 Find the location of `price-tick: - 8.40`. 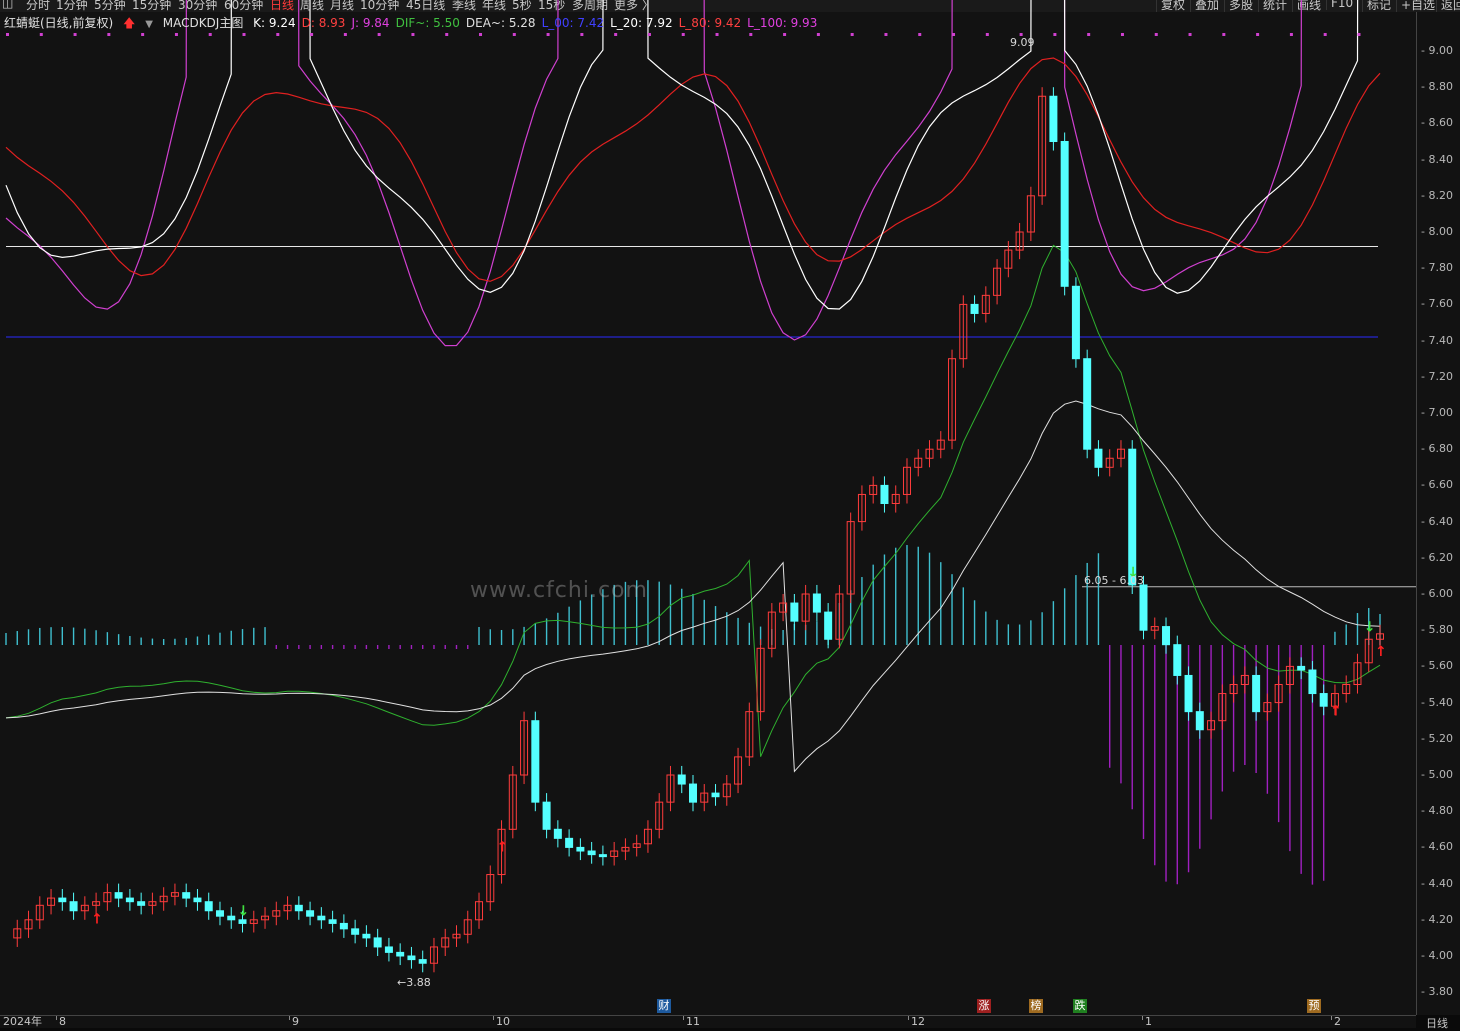

price-tick: - 8.40 is located at coordinates (1437, 159).